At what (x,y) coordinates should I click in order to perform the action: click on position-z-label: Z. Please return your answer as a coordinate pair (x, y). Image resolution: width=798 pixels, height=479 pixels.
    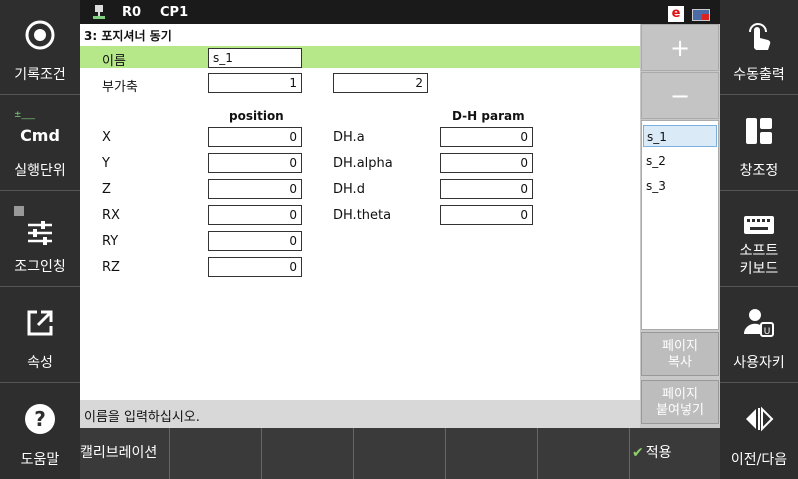
    Looking at the image, I should click on (106, 189).